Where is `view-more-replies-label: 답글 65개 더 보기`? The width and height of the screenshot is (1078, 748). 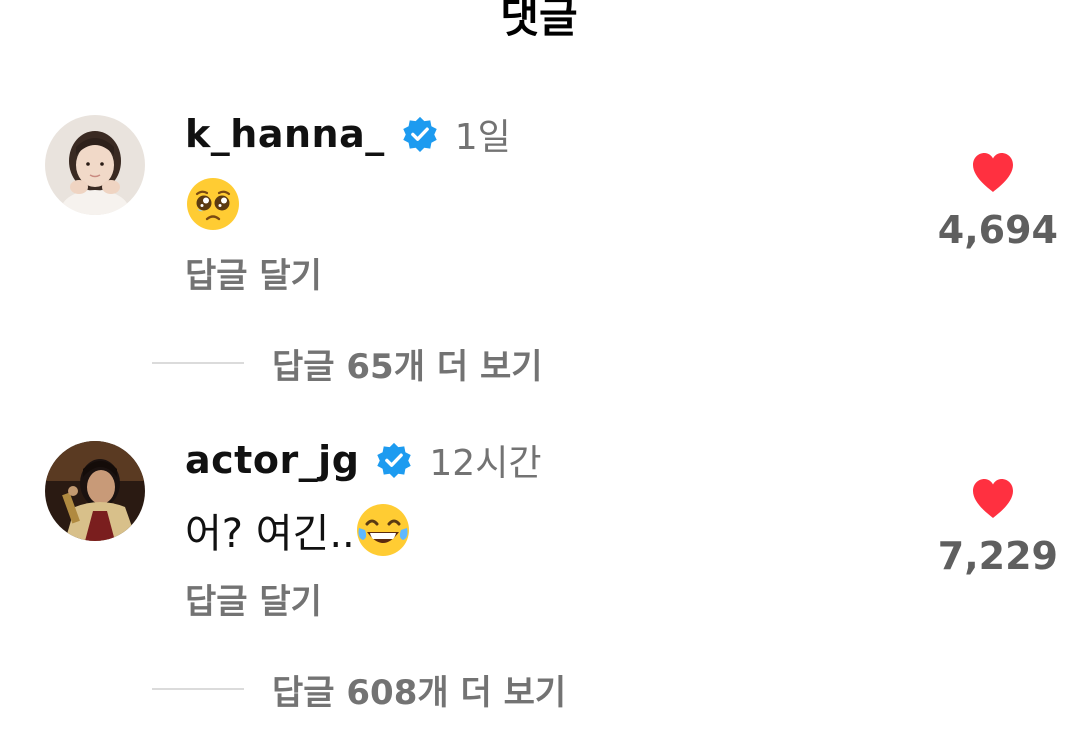
view-more-replies-label: 답글 65개 더 보기 is located at coordinates (407, 363).